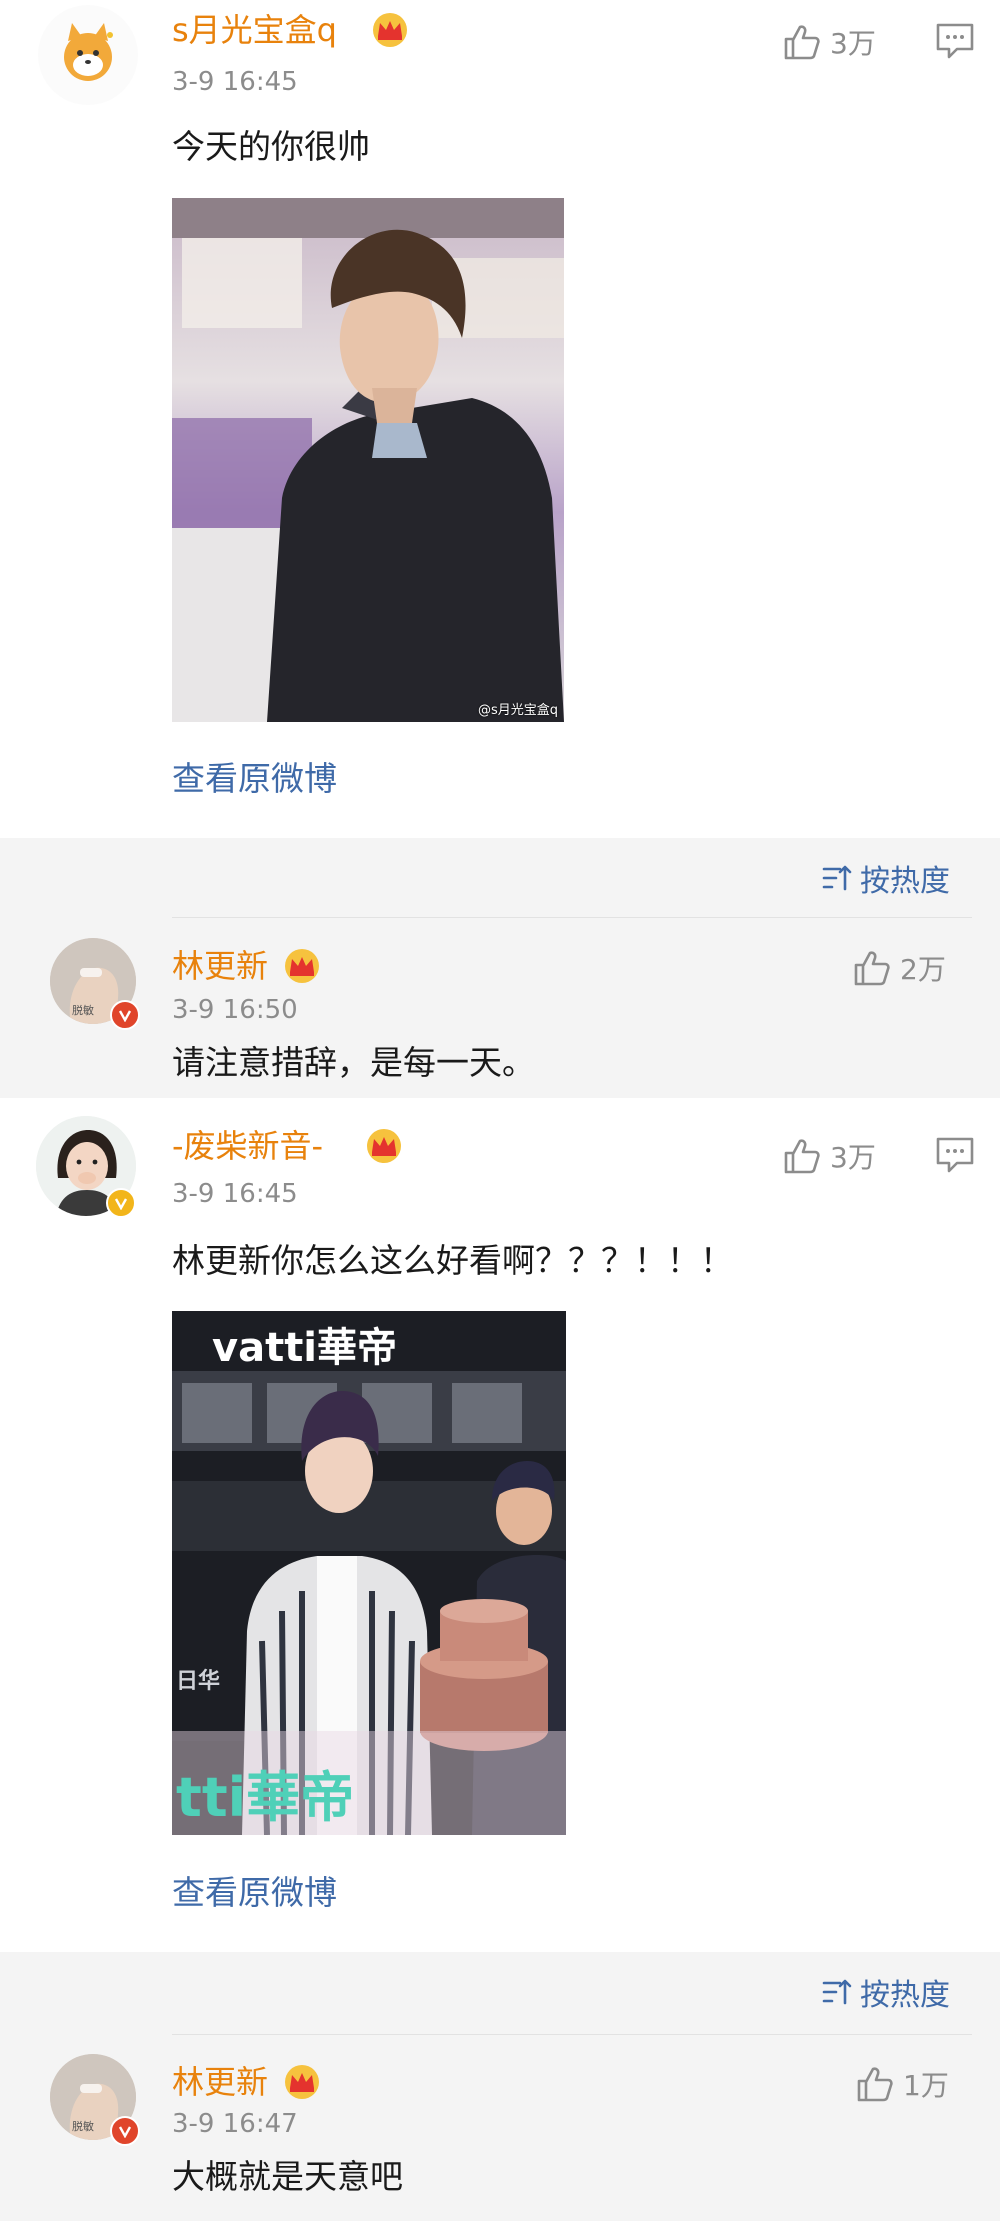 The width and height of the screenshot is (1000, 2221). What do you see at coordinates (926, 2085) in the screenshot?
I see `like-count: 1万` at bounding box center [926, 2085].